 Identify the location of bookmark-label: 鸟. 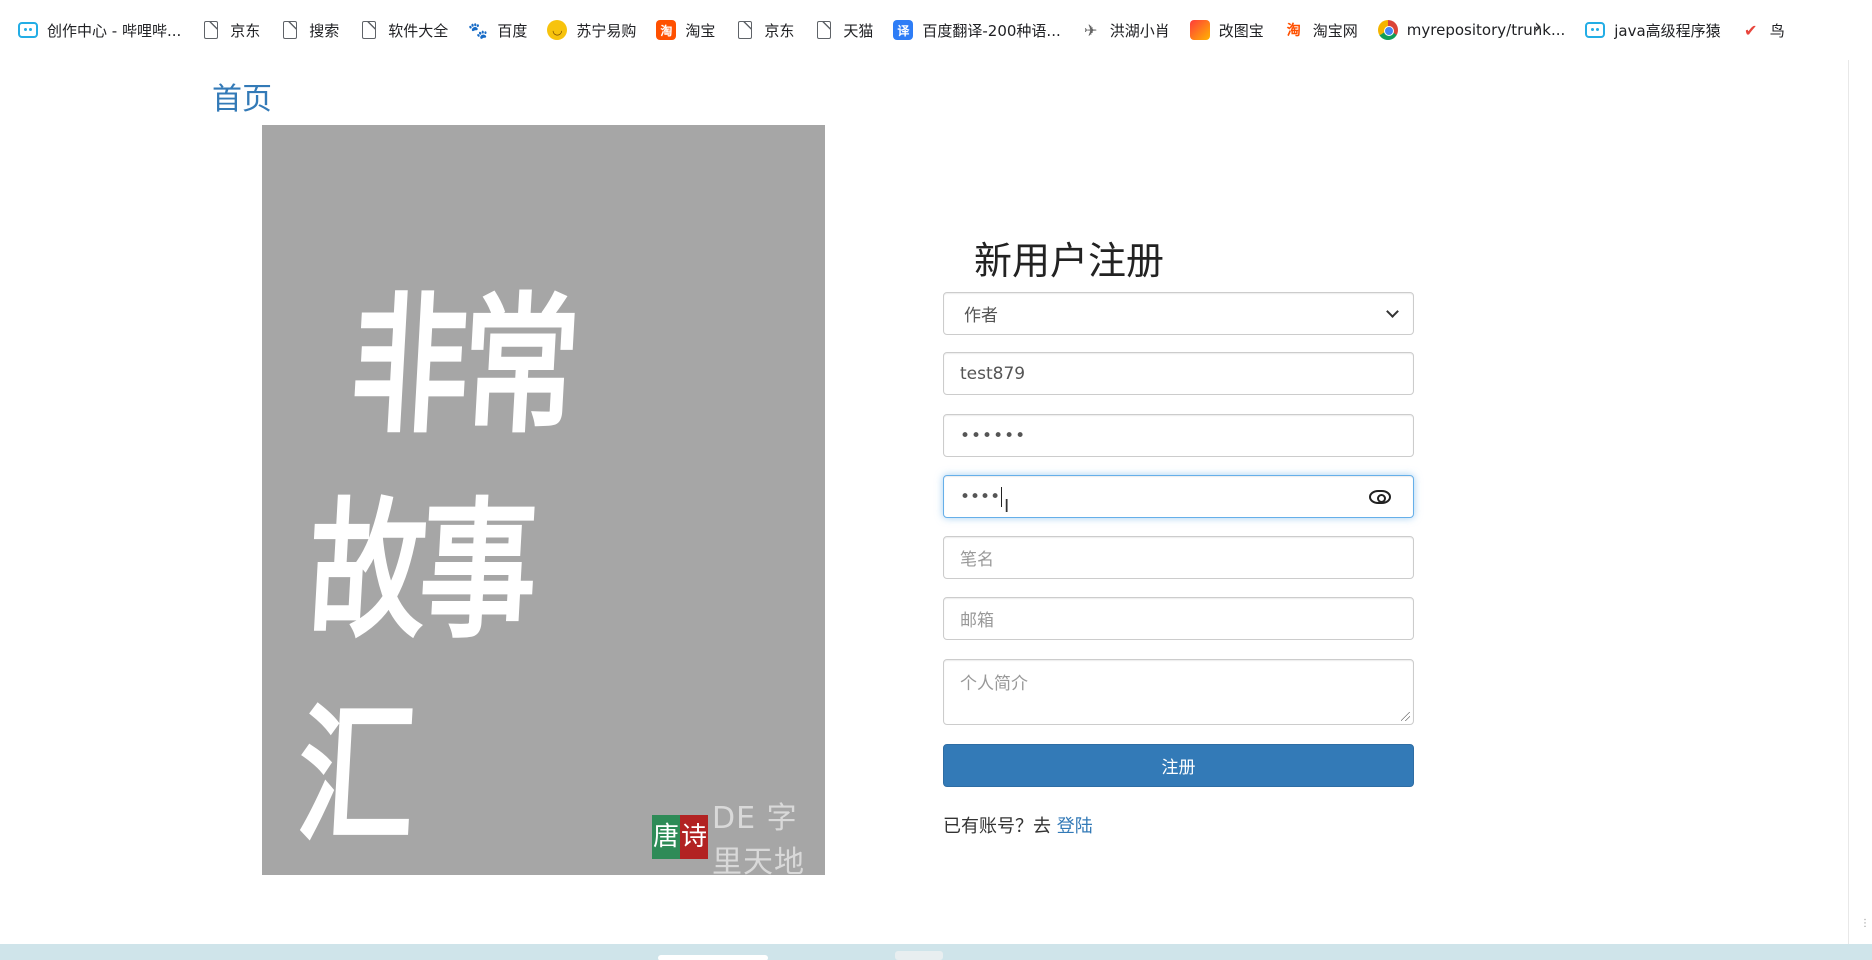
(1777, 30).